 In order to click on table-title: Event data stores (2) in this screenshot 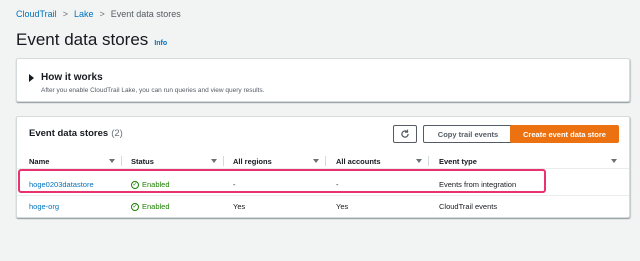, I will do `click(76, 133)`.